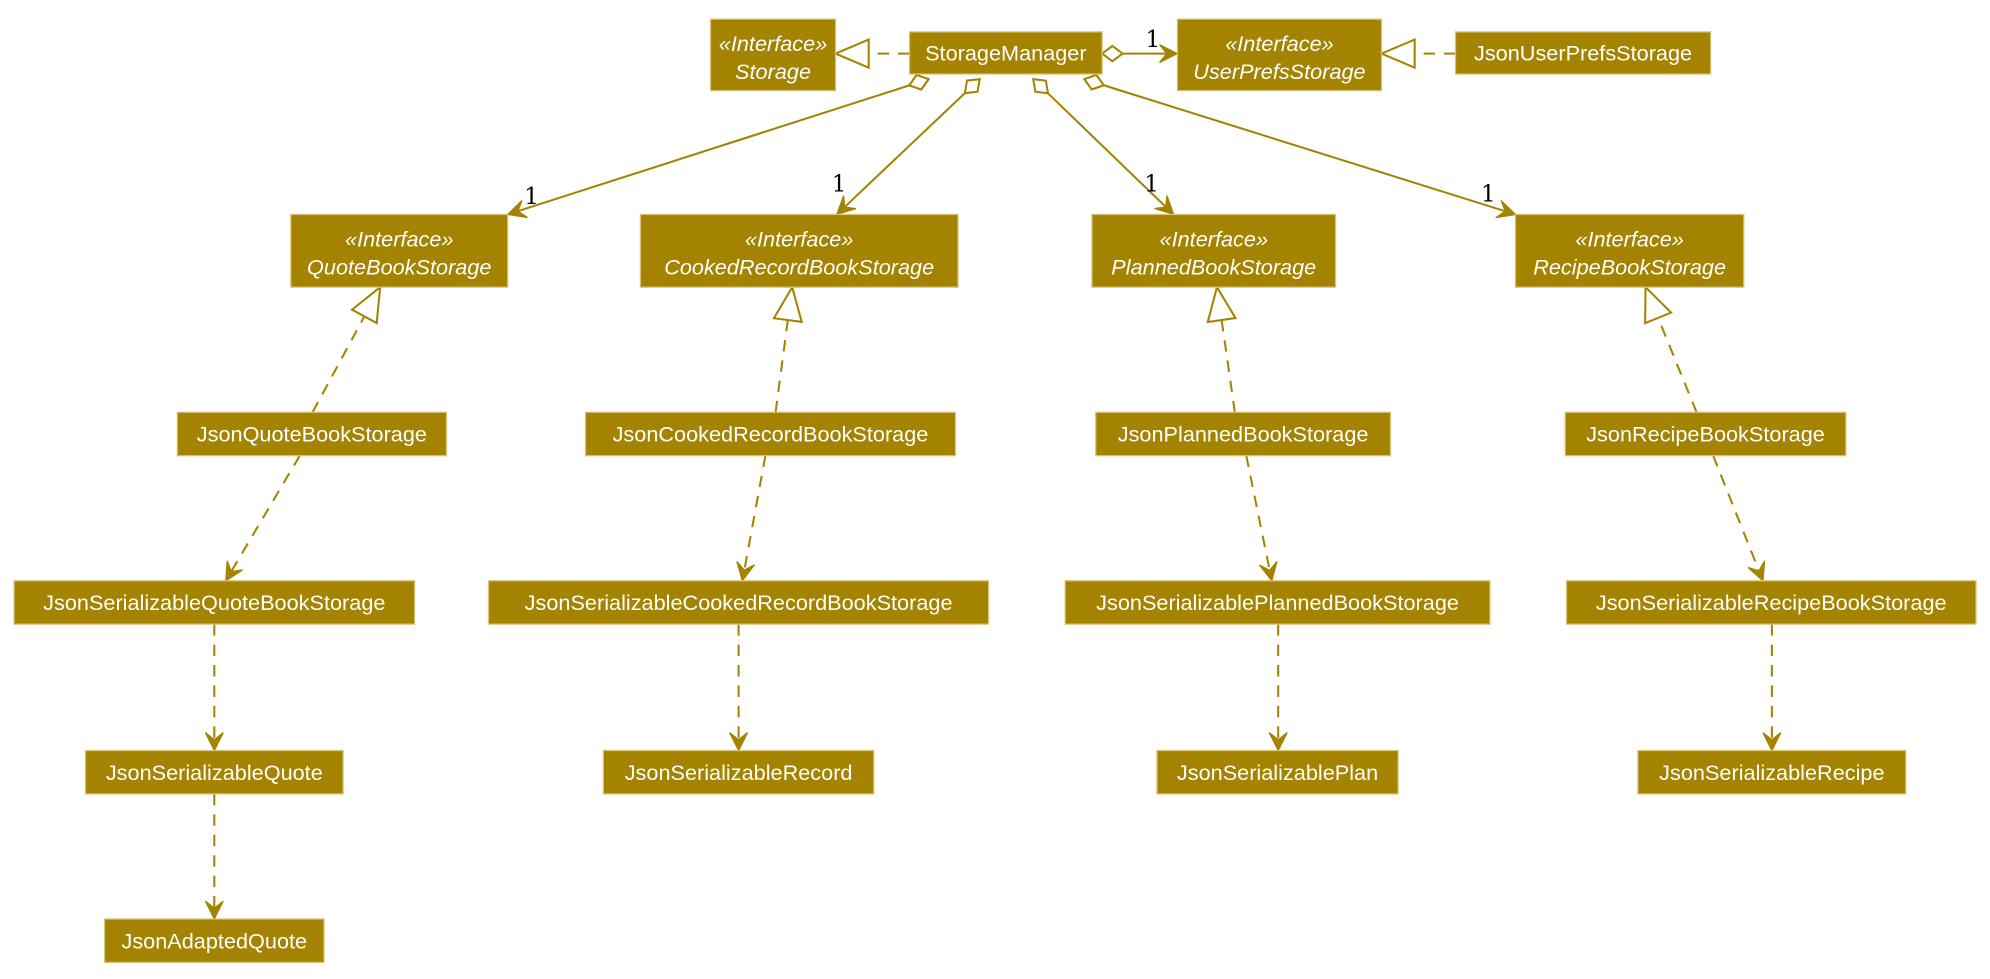 This screenshot has width=1990, height=979. I want to click on class-name: JsonSerializableRecipe, so click(1771, 772).